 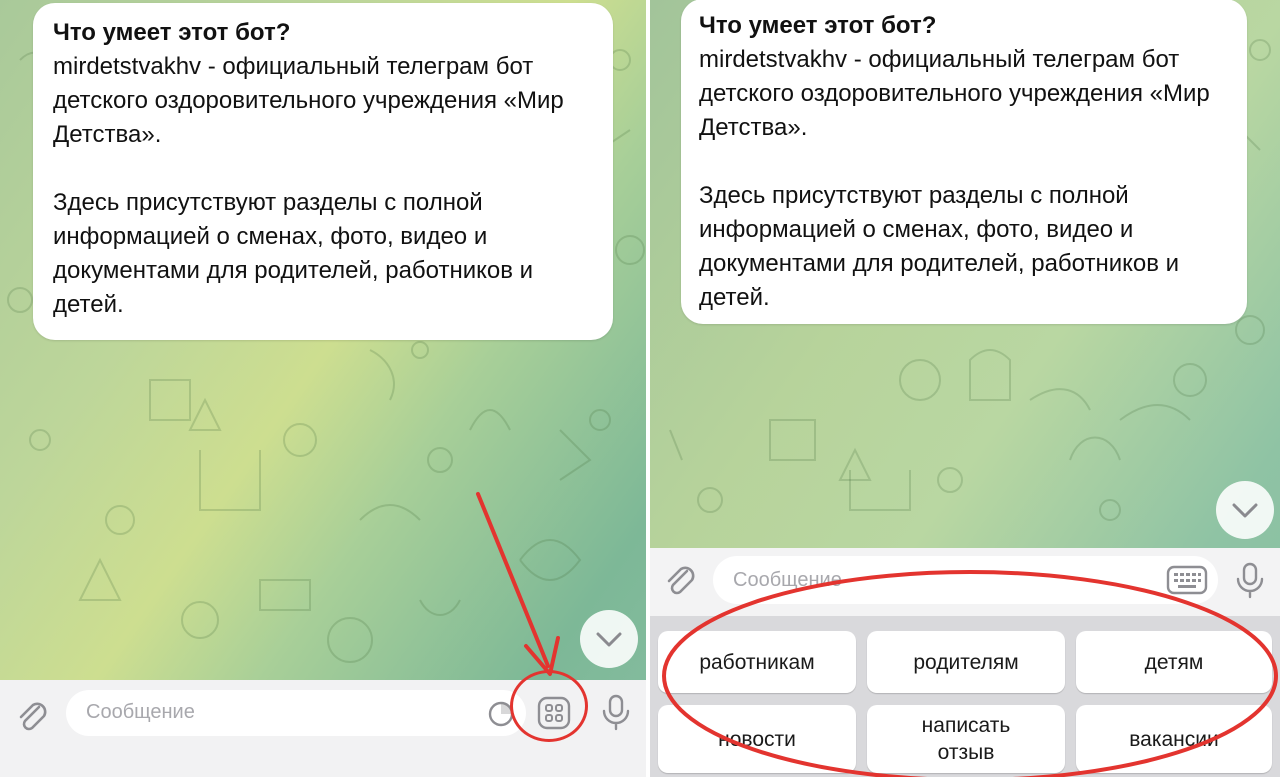 I want to click on chevron-down-icon, so click(x=1245, y=510).